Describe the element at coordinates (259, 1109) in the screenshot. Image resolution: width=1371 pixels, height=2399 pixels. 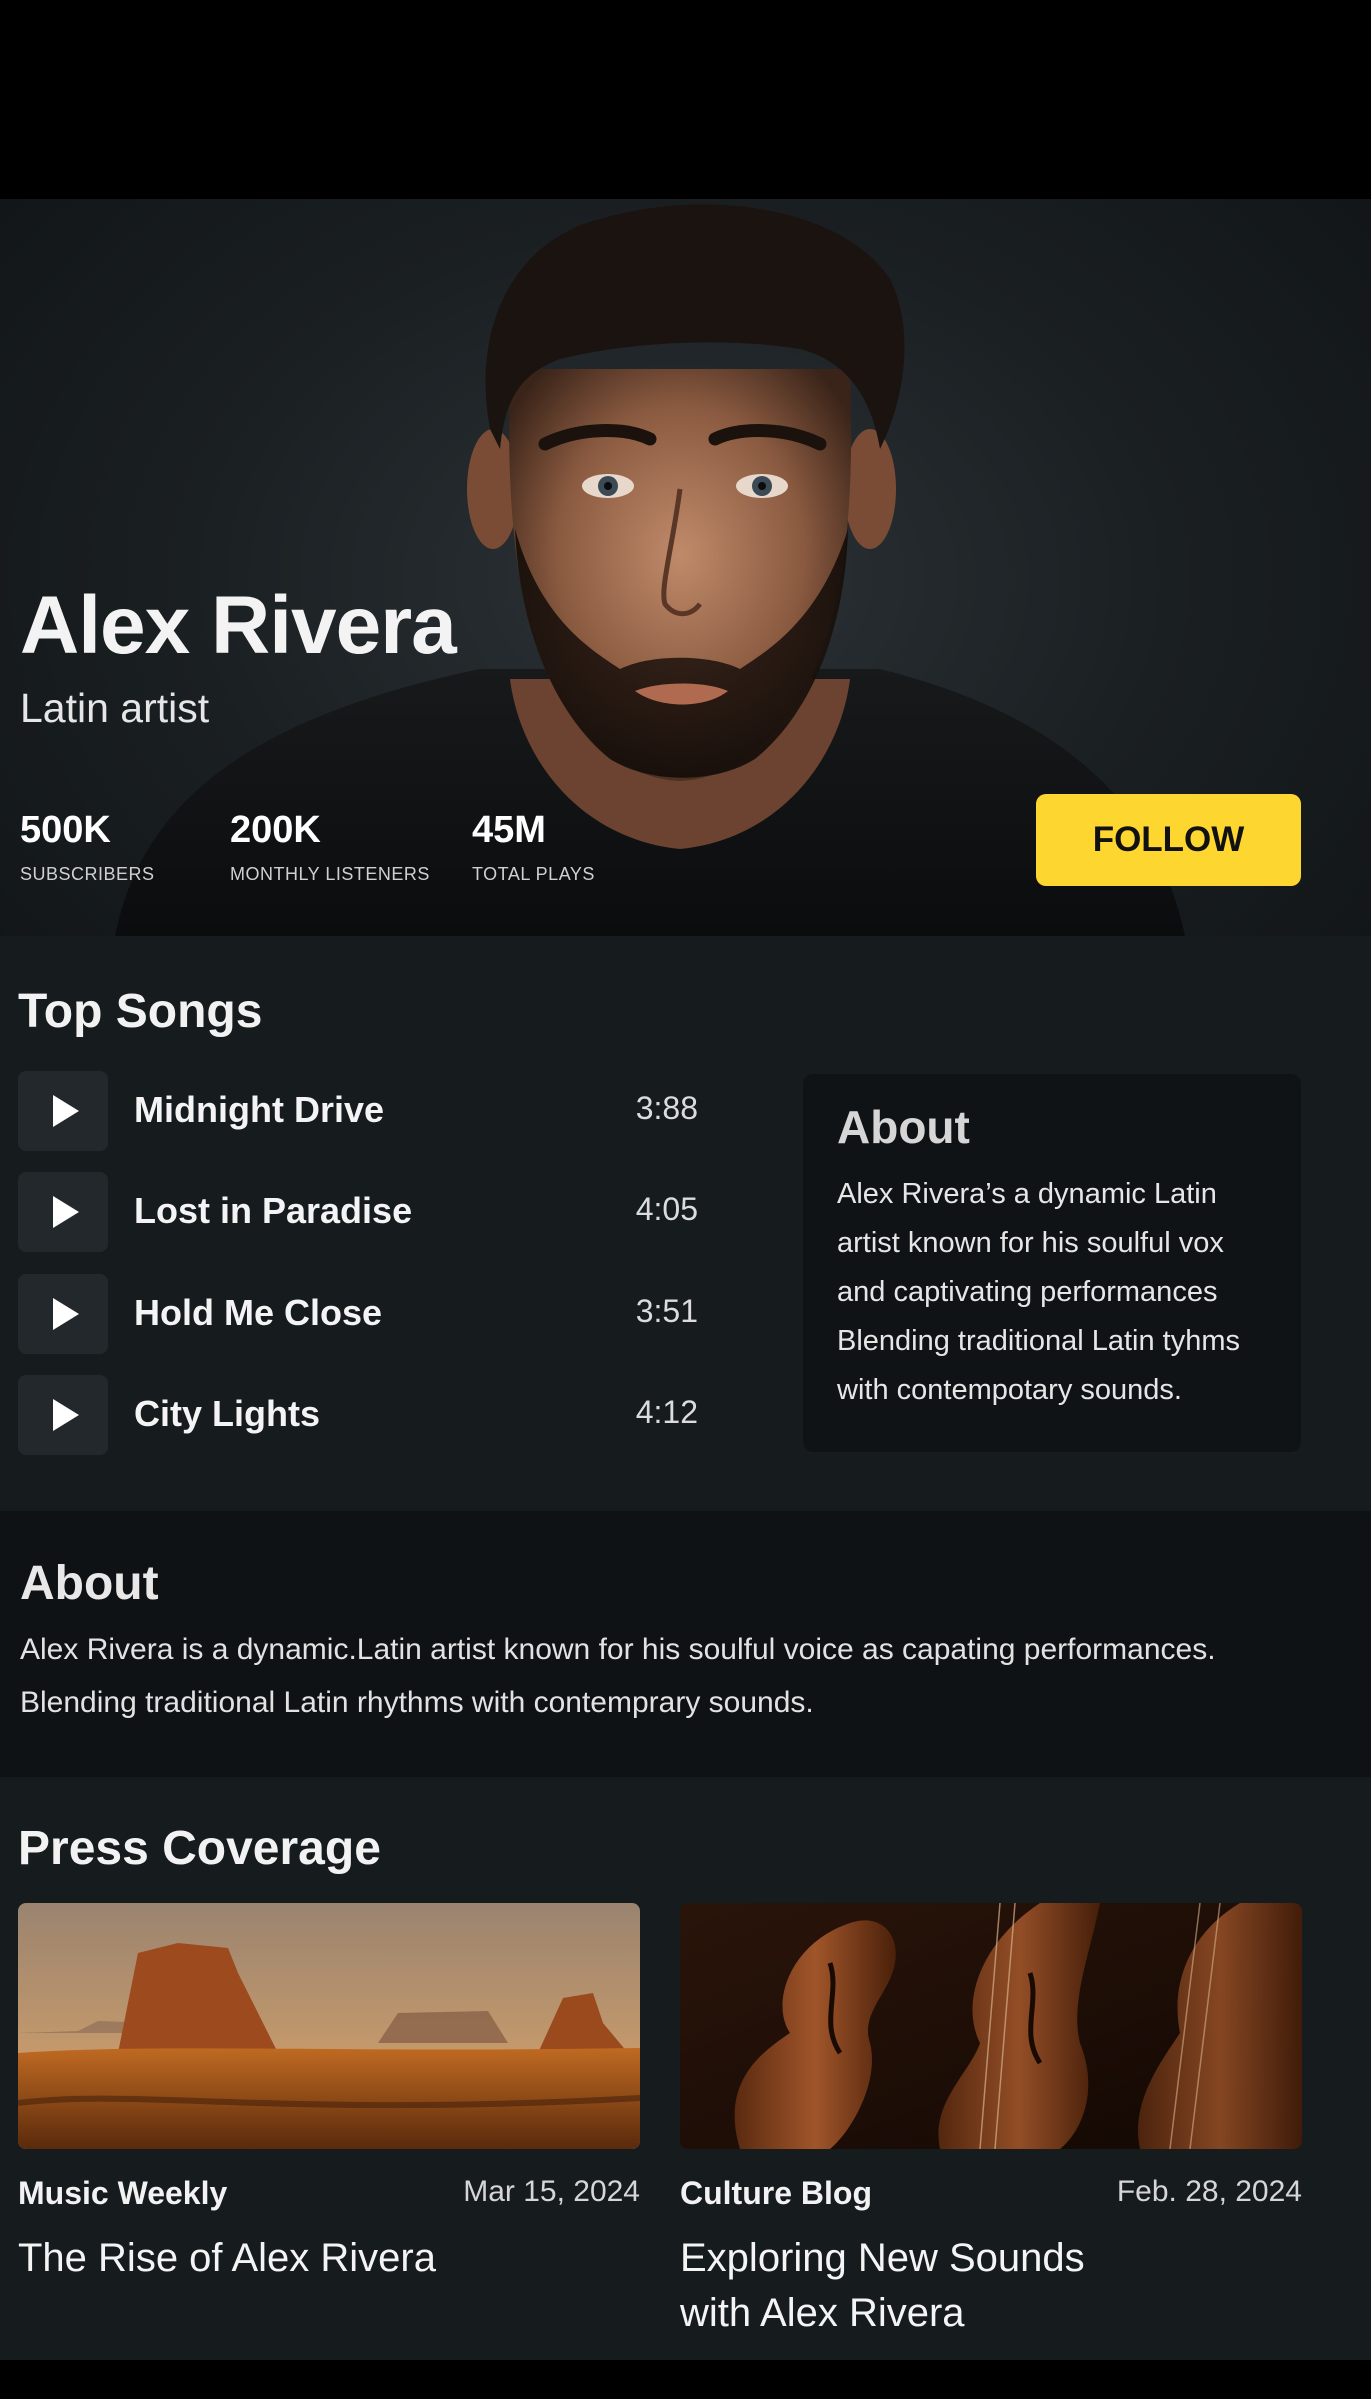
I see `song-title: Midnight Drive` at that location.